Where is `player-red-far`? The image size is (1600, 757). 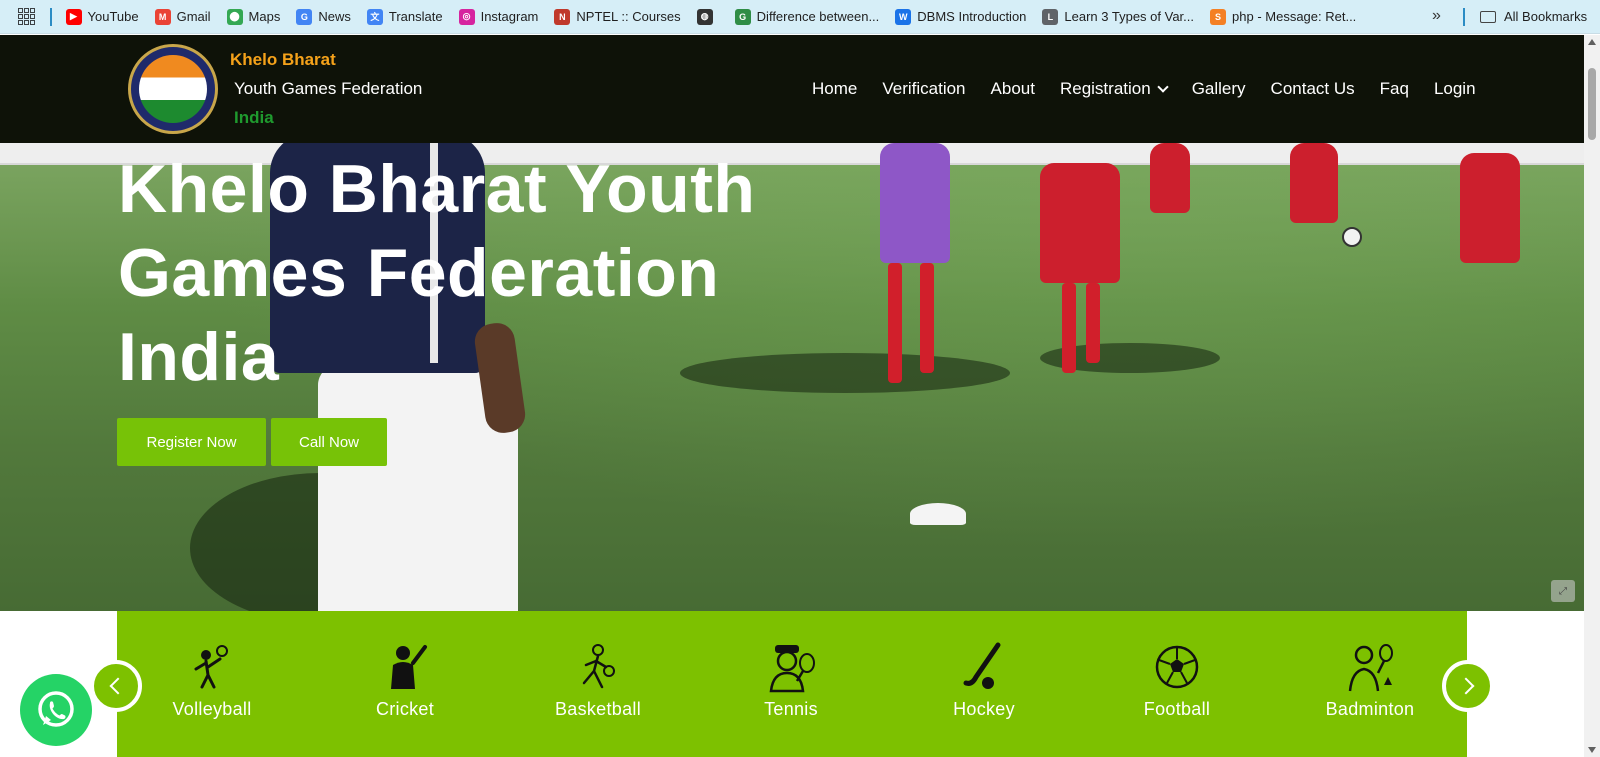
player-red-far is located at coordinates (1314, 183).